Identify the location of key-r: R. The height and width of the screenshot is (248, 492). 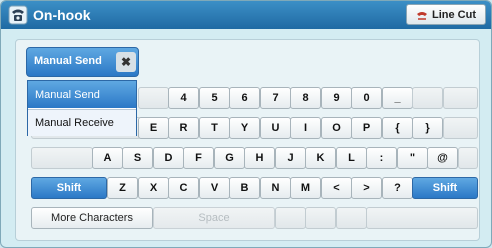
(183, 128).